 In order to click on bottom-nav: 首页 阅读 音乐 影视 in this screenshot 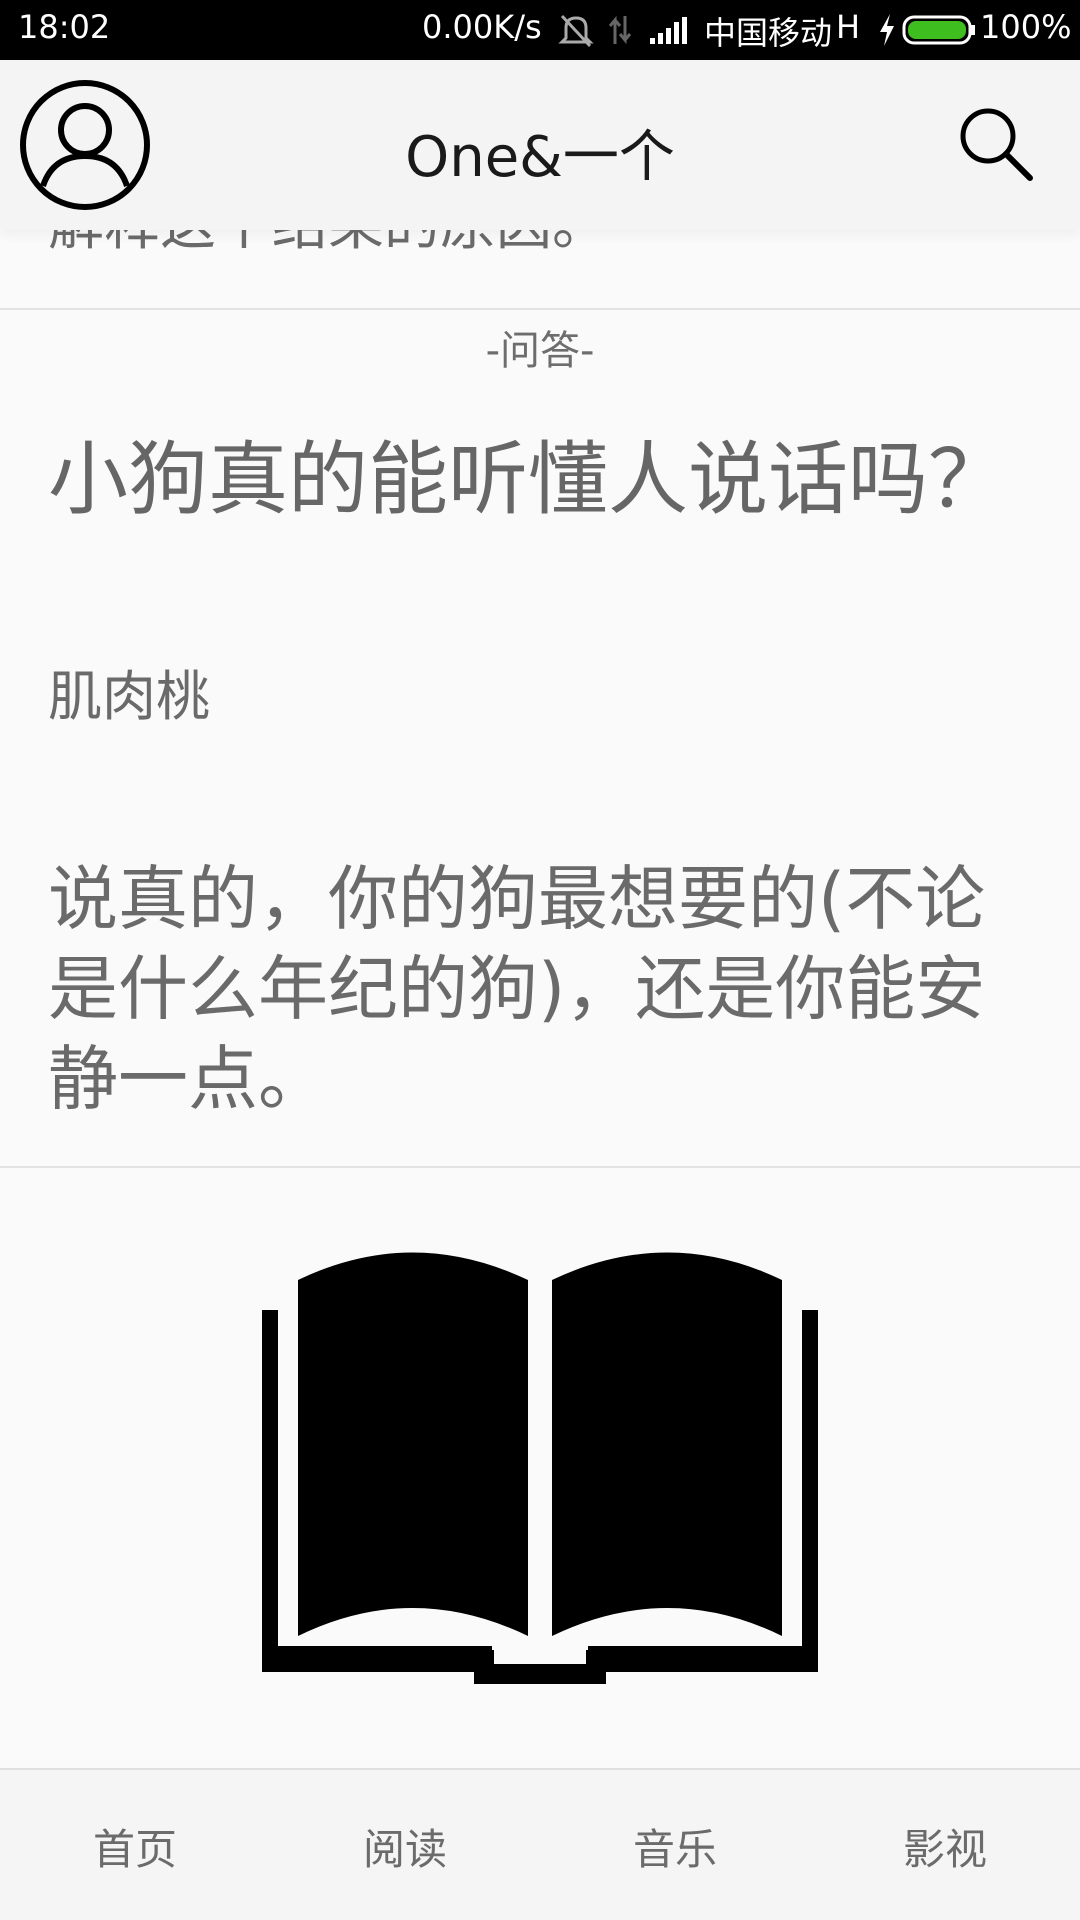, I will do `click(540, 1844)`.